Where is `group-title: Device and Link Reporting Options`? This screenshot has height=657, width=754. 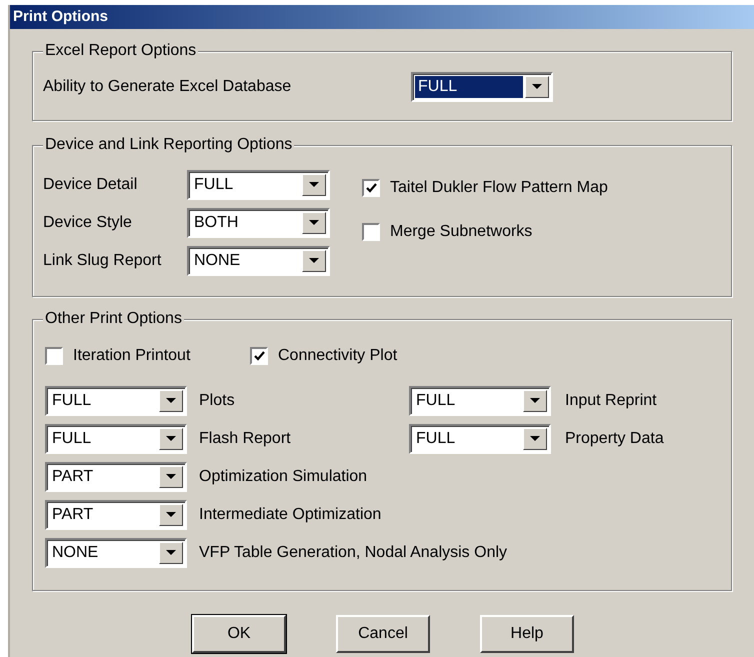 group-title: Device and Link Reporting Options is located at coordinates (168, 145).